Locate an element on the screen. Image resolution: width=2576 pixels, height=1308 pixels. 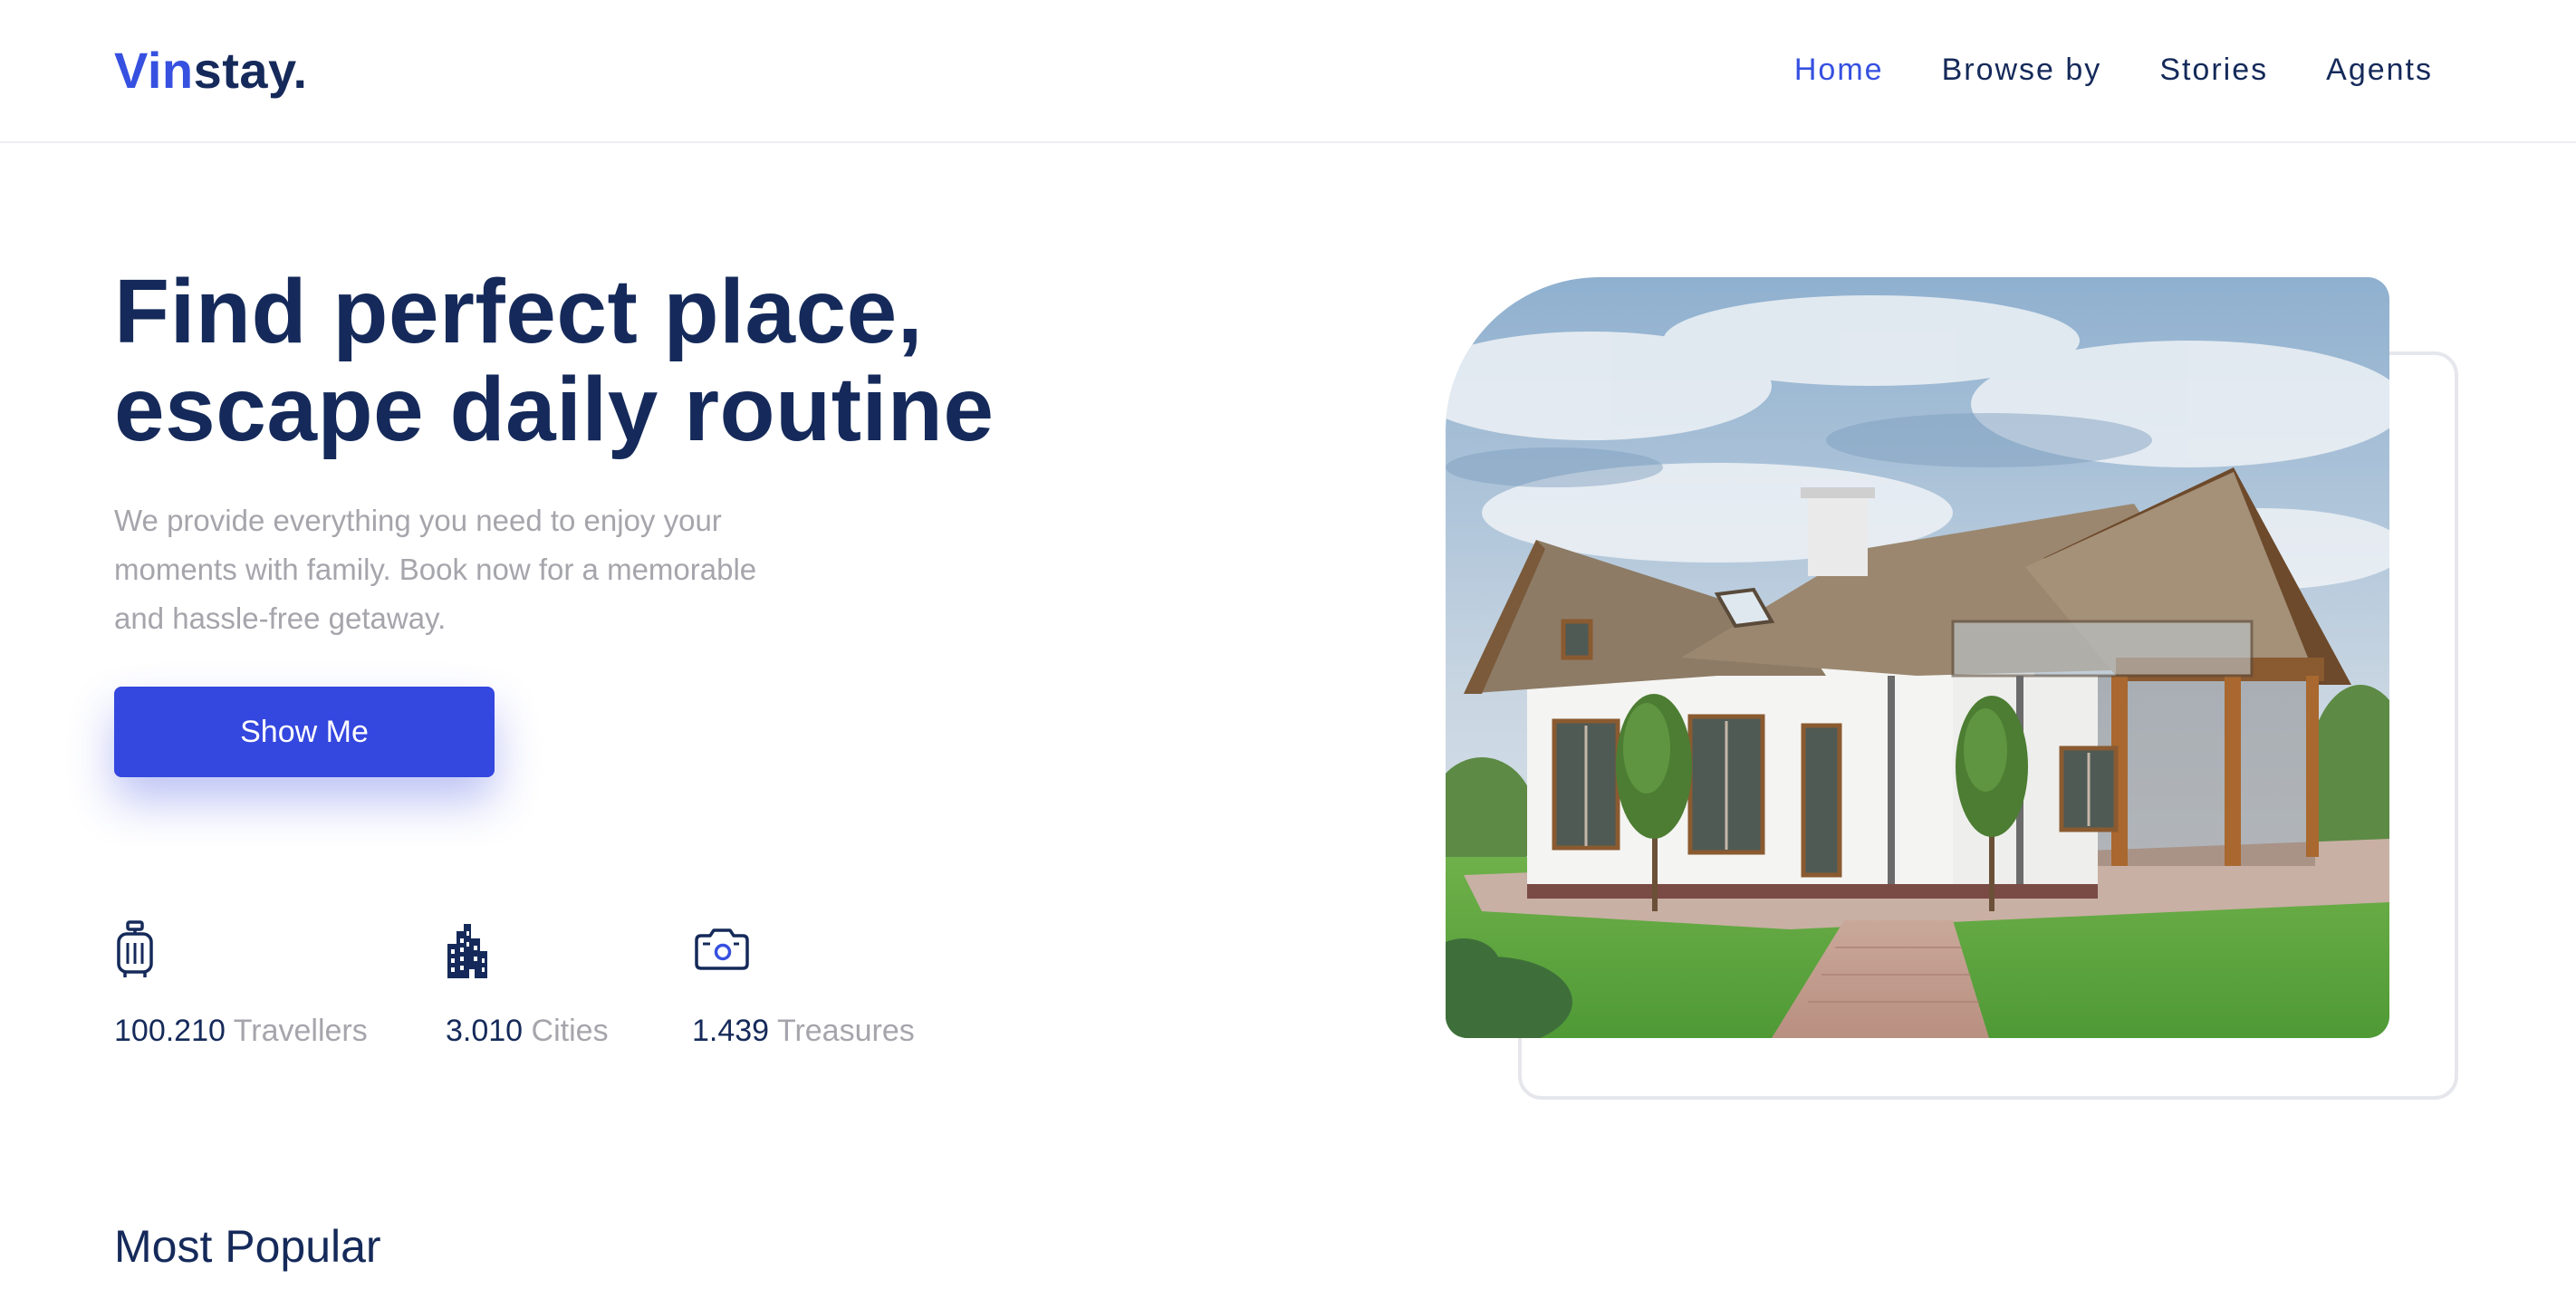
suitcase-icon is located at coordinates (135, 949).